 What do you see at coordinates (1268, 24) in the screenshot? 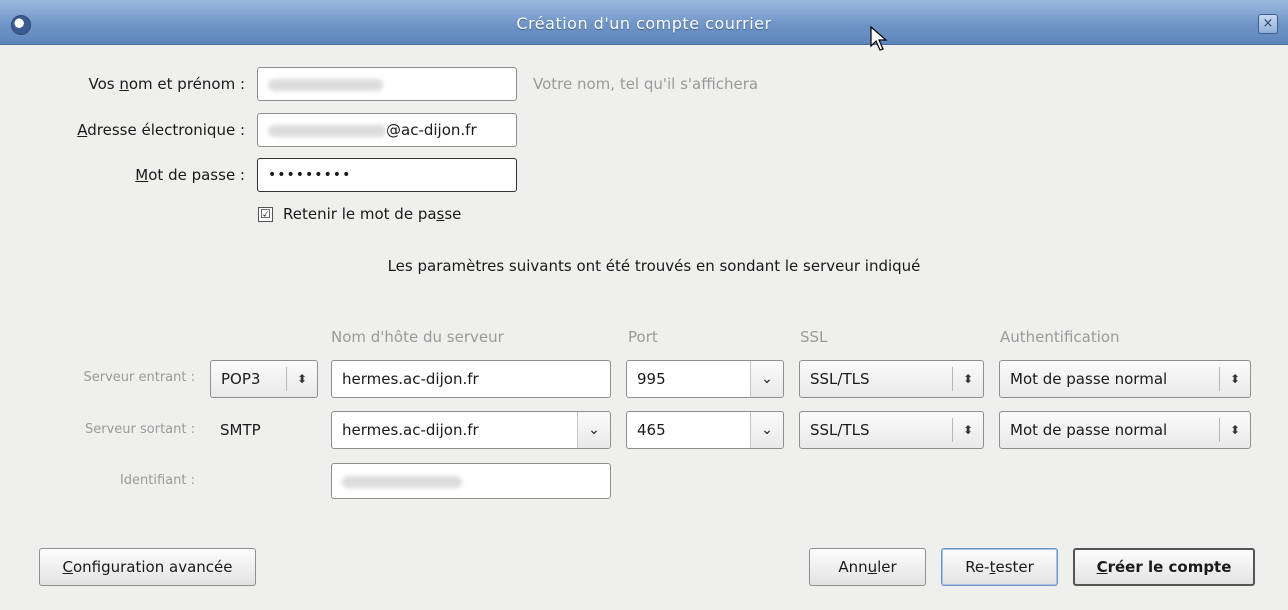
I see `close-button: ×` at bounding box center [1268, 24].